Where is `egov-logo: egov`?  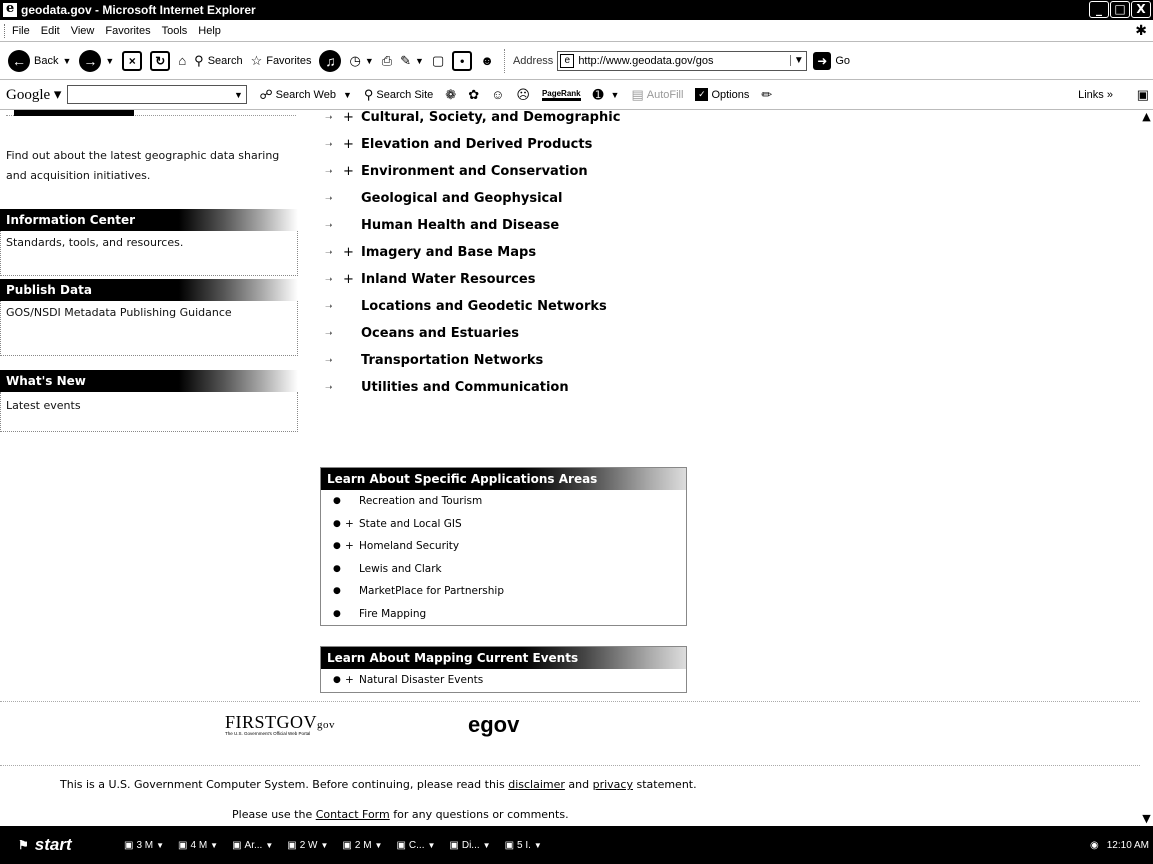 egov-logo: egov is located at coordinates (493, 725).